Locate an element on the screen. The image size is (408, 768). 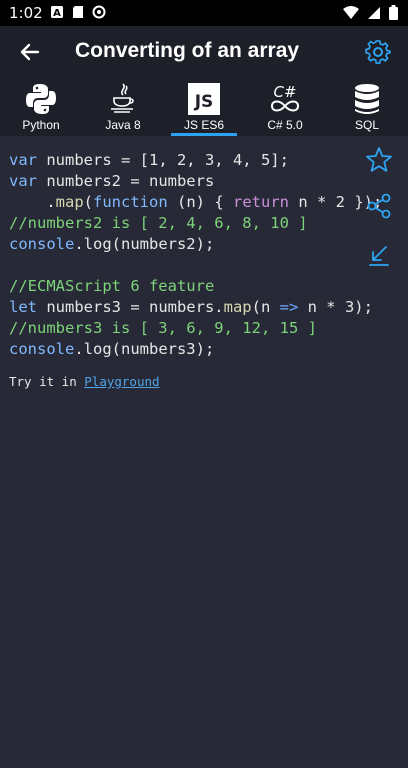
tab-python: Python is located at coordinates (41, 107).